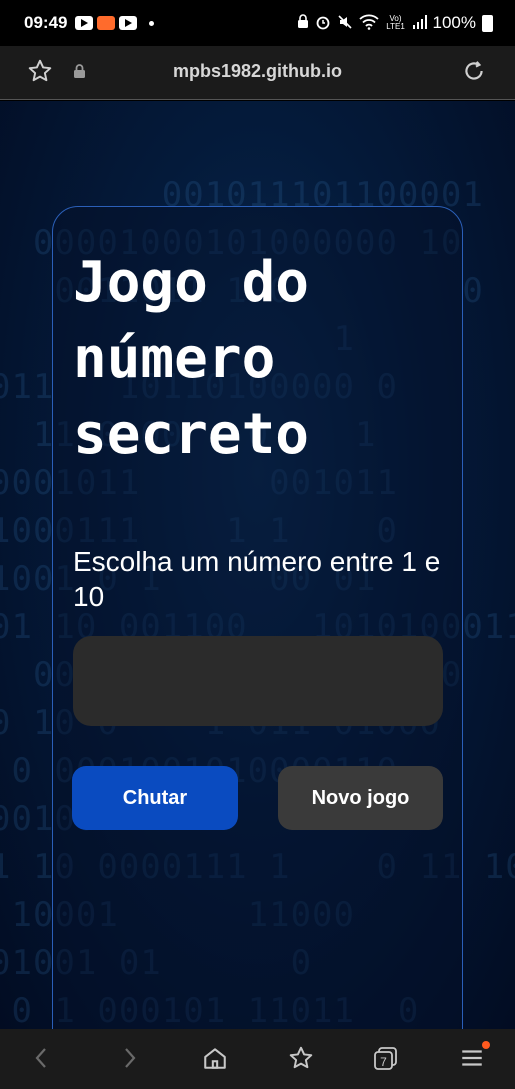  Describe the element at coordinates (46, 22) in the screenshot. I see `status-time: 09:49` at that location.